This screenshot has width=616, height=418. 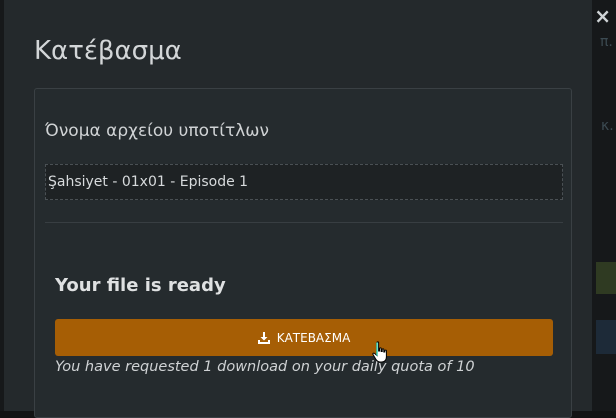 I want to click on download-icon, so click(x=263, y=337).